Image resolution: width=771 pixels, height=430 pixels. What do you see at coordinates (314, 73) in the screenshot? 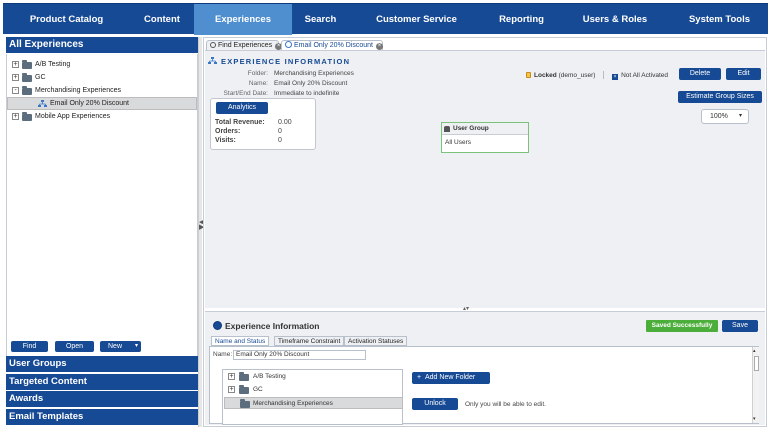
I see `folder-value: Merchandising Experiences` at bounding box center [314, 73].